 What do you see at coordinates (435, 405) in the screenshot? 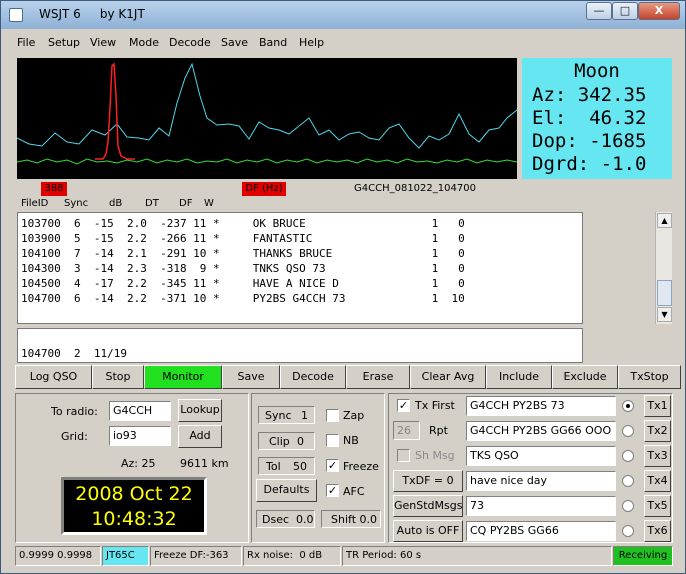
I see `tx-first-label: Tx First` at bounding box center [435, 405].